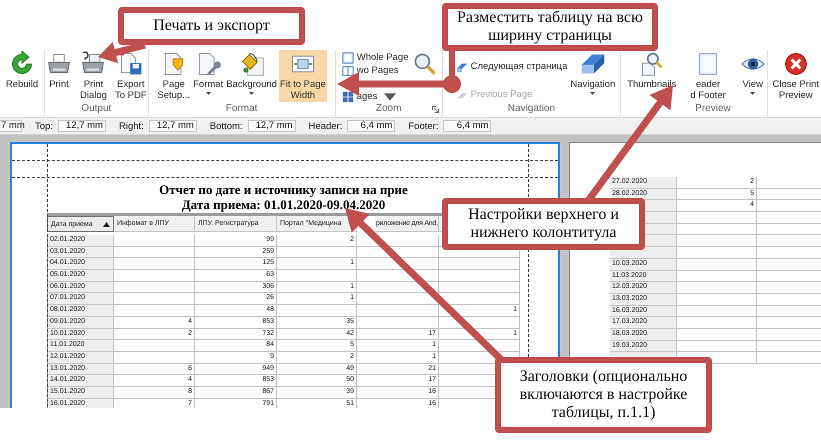 This screenshot has height=444, width=821. What do you see at coordinates (389, 108) in the screenshot?
I see `group-label: Zoom` at bounding box center [389, 108].